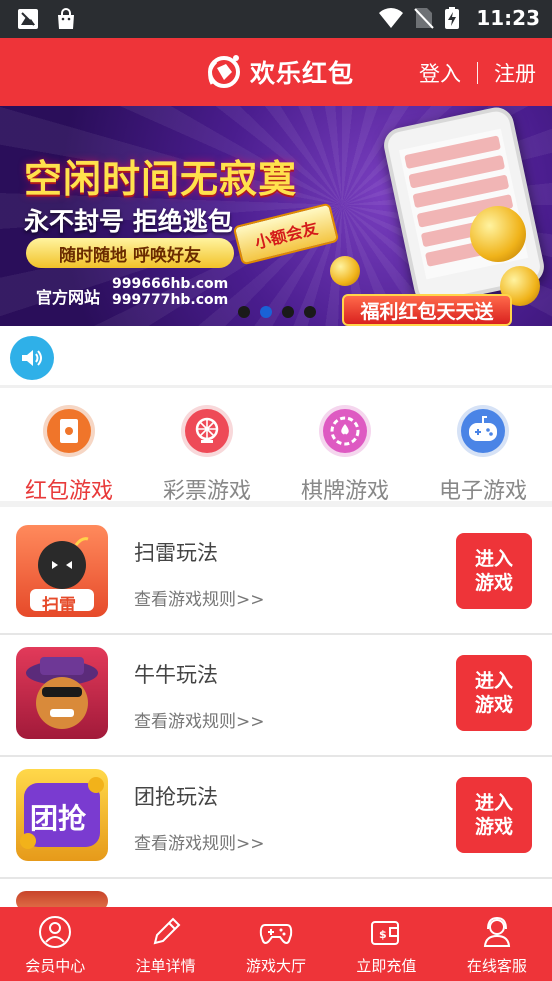 The width and height of the screenshot is (552, 981). I want to click on notification-image-icon, so click(28, 19).